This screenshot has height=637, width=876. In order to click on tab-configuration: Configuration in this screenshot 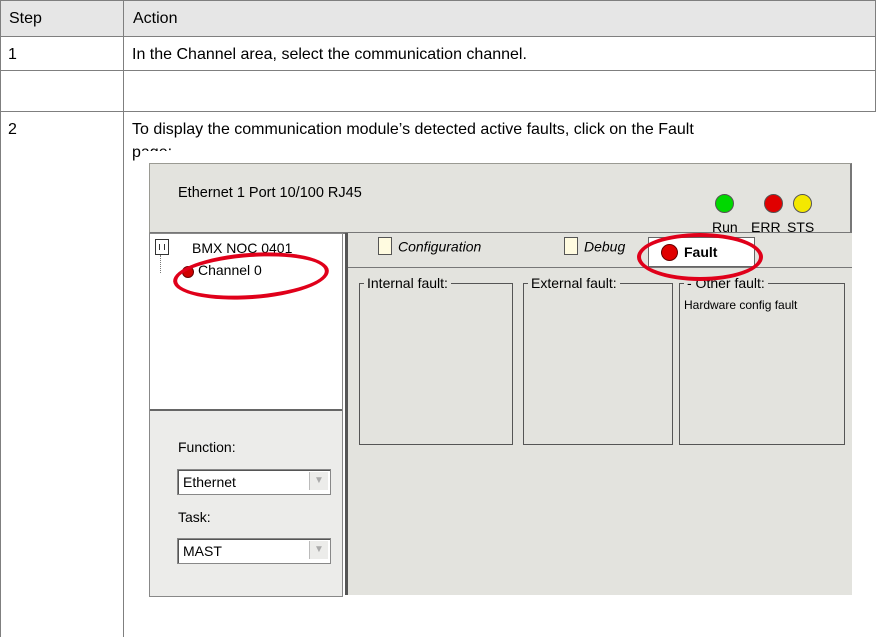, I will do `click(429, 250)`.